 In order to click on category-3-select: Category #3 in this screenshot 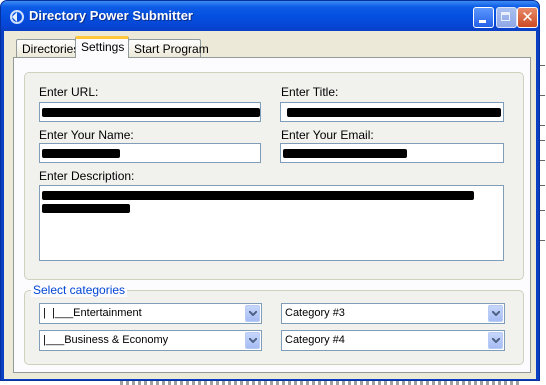, I will do `click(393, 313)`.